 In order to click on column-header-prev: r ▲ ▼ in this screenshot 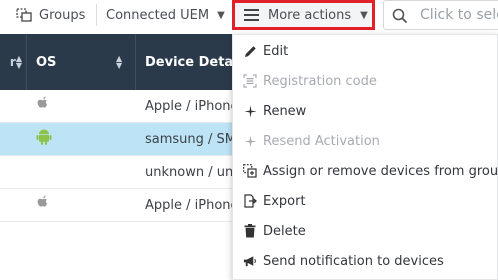, I will do `click(13, 62)`.